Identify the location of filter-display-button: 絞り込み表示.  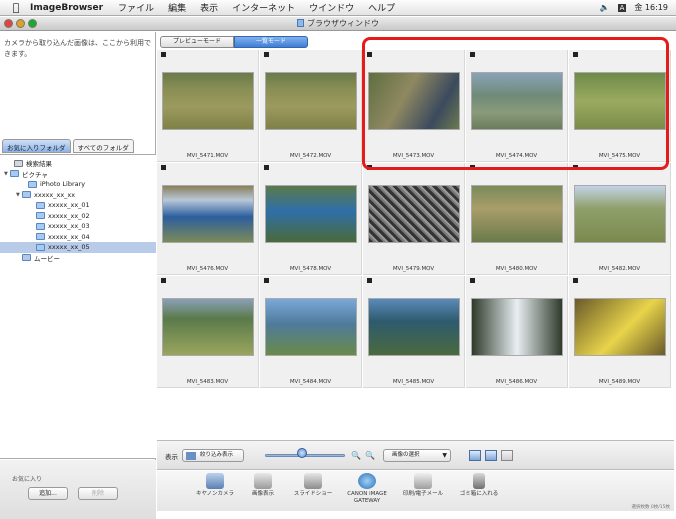
(213, 455).